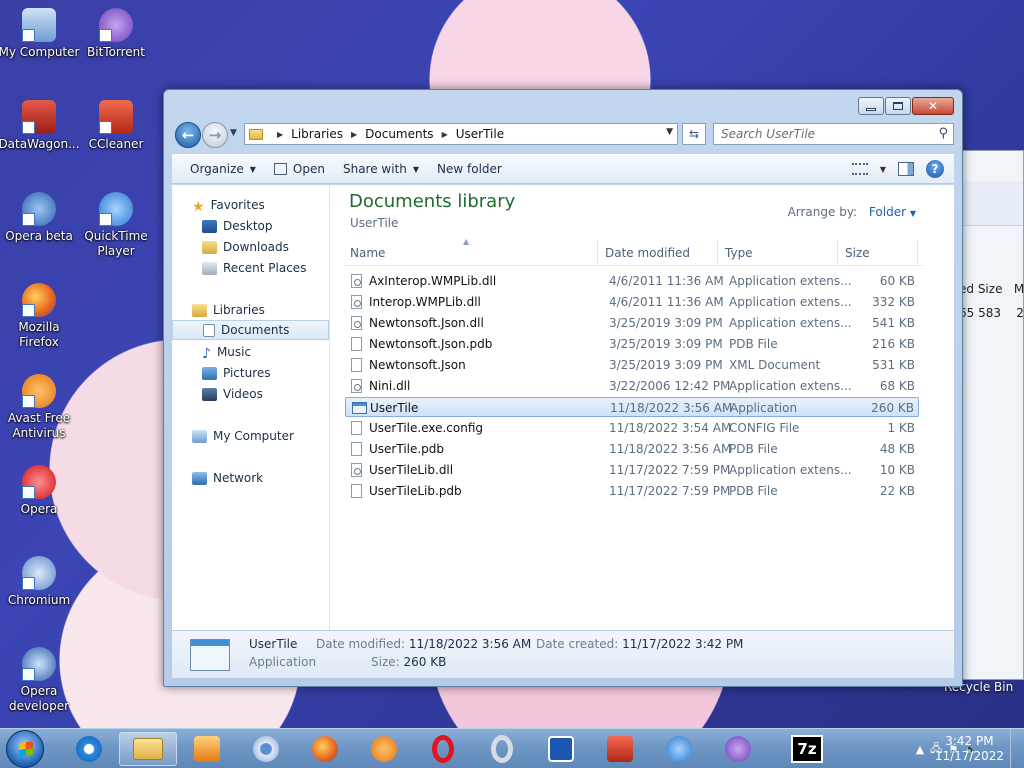  Describe the element at coordinates (40, 680) in the screenshot. I see `desktop-icon-opera-developer: Opera developer` at that location.